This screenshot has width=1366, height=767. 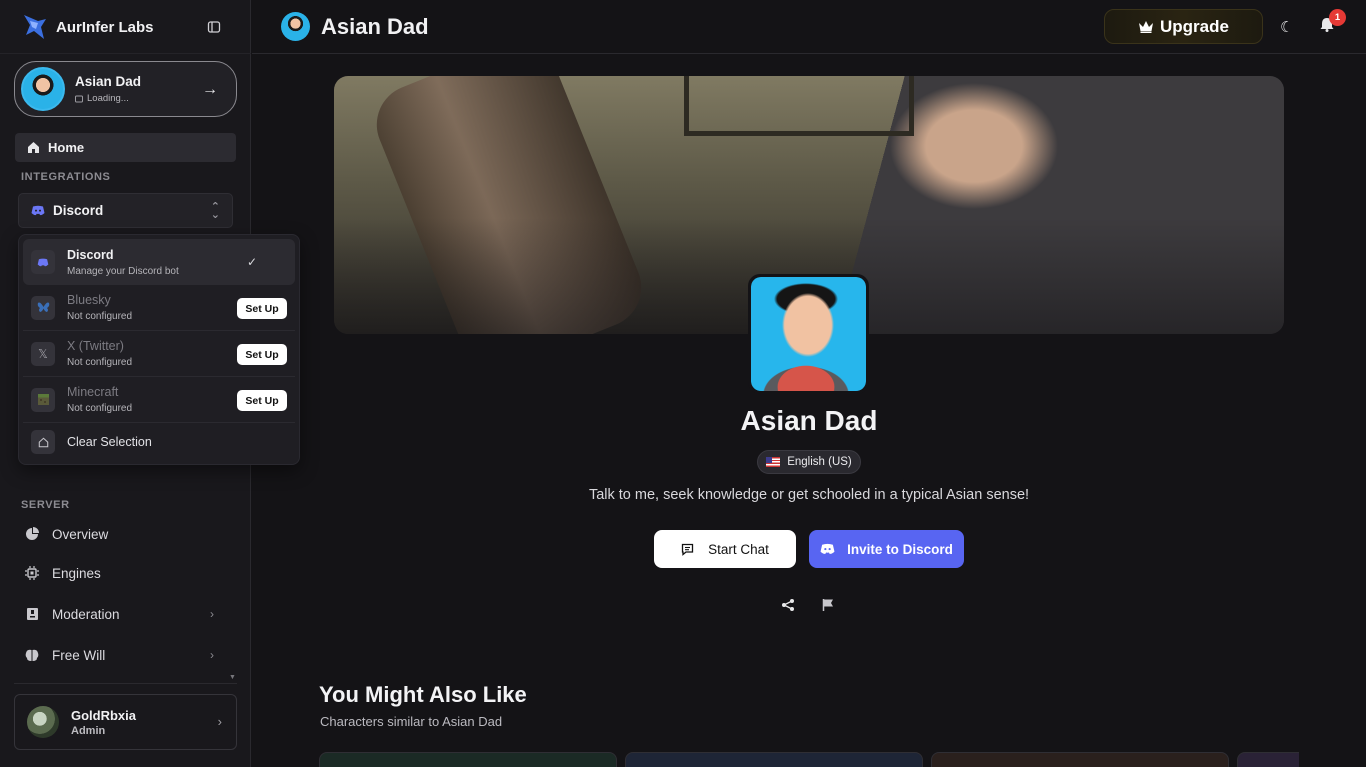 What do you see at coordinates (375, 26) in the screenshot?
I see `page-title: Asian Dad` at bounding box center [375, 26].